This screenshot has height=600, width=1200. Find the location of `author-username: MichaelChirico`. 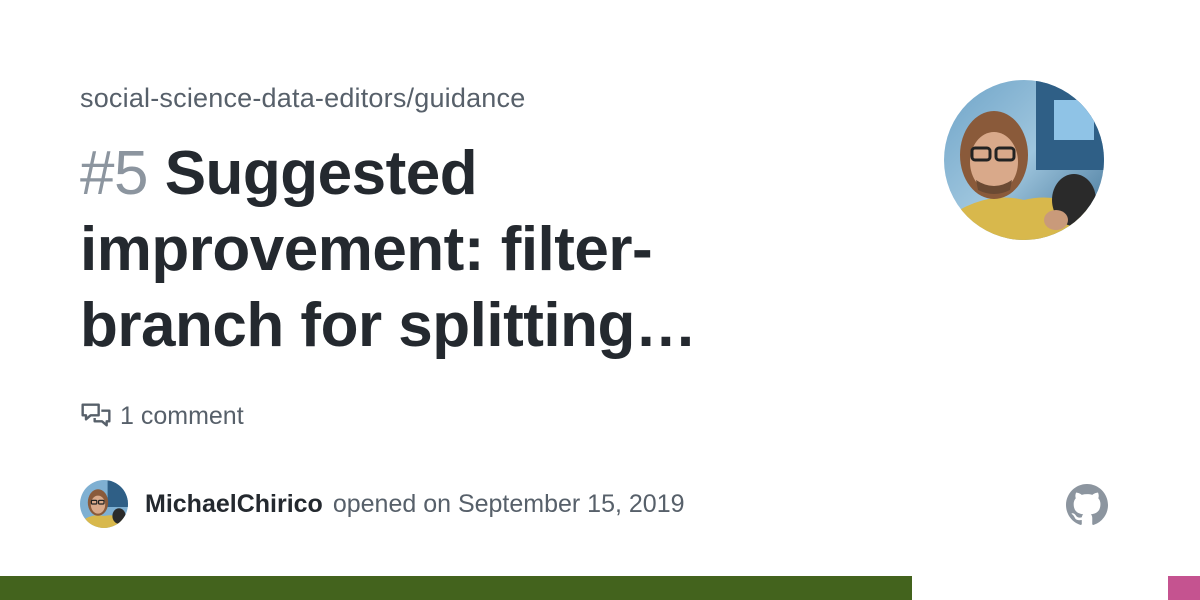

author-username: MichaelChirico is located at coordinates (234, 504).